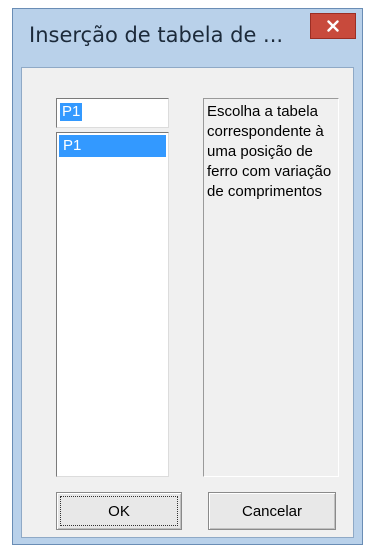  What do you see at coordinates (112, 113) in the screenshot?
I see `table-name-input: P1` at bounding box center [112, 113].